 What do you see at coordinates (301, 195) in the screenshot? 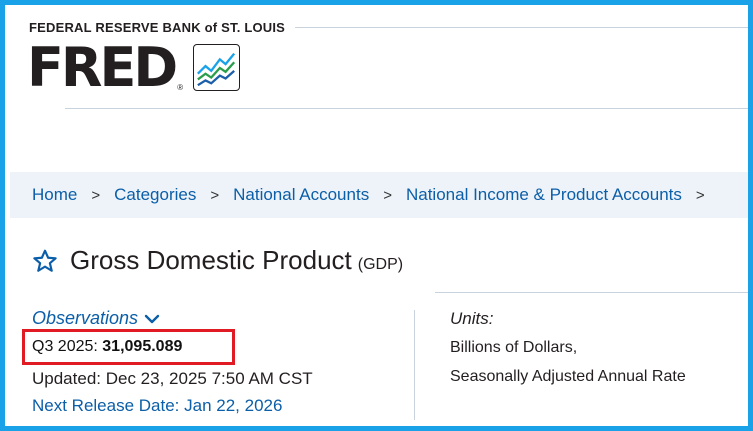
I see `breadcrumb-national-accounts: National Accounts` at bounding box center [301, 195].